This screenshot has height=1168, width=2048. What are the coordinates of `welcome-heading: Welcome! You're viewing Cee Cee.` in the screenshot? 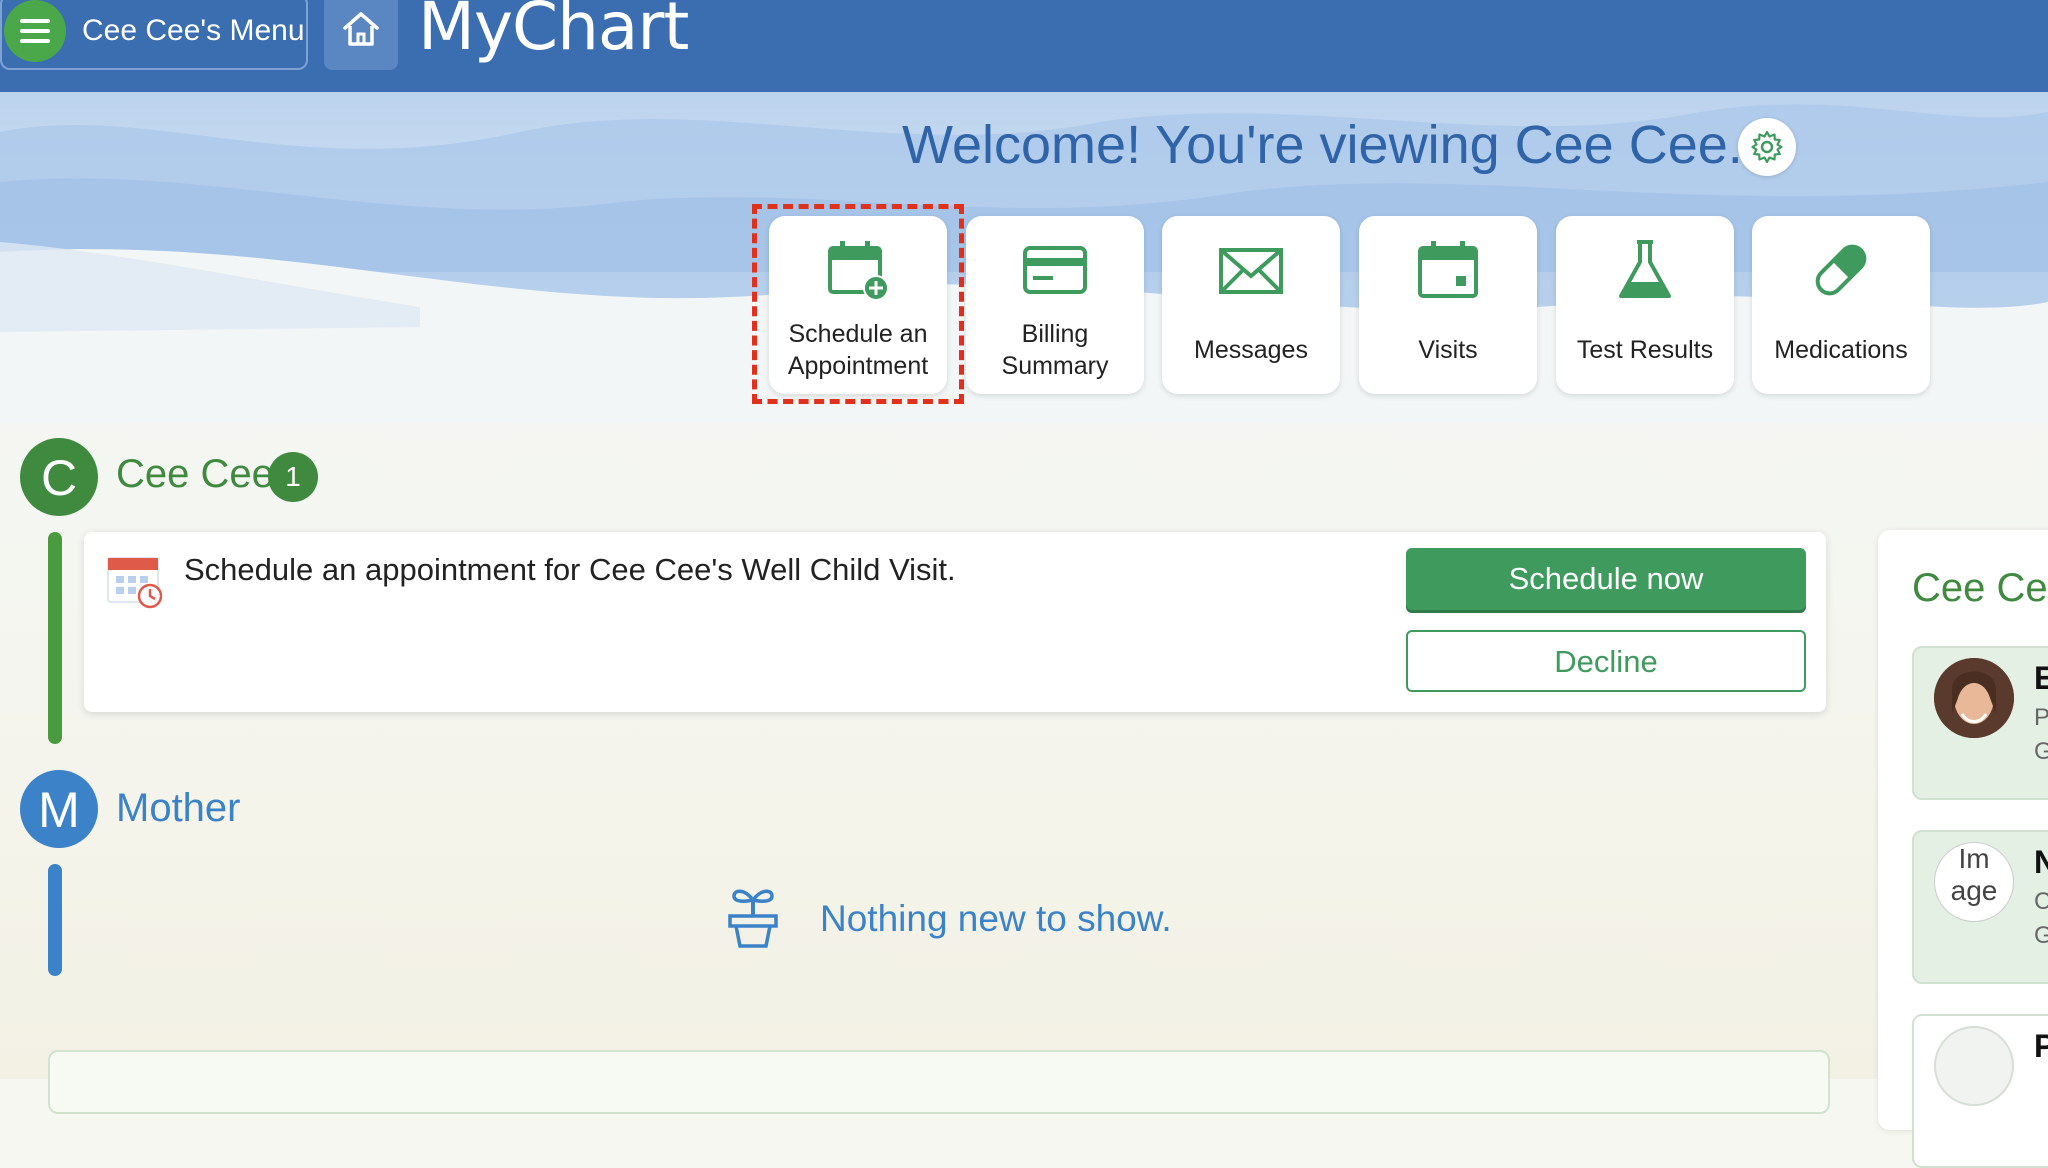 It's located at (1322, 145).